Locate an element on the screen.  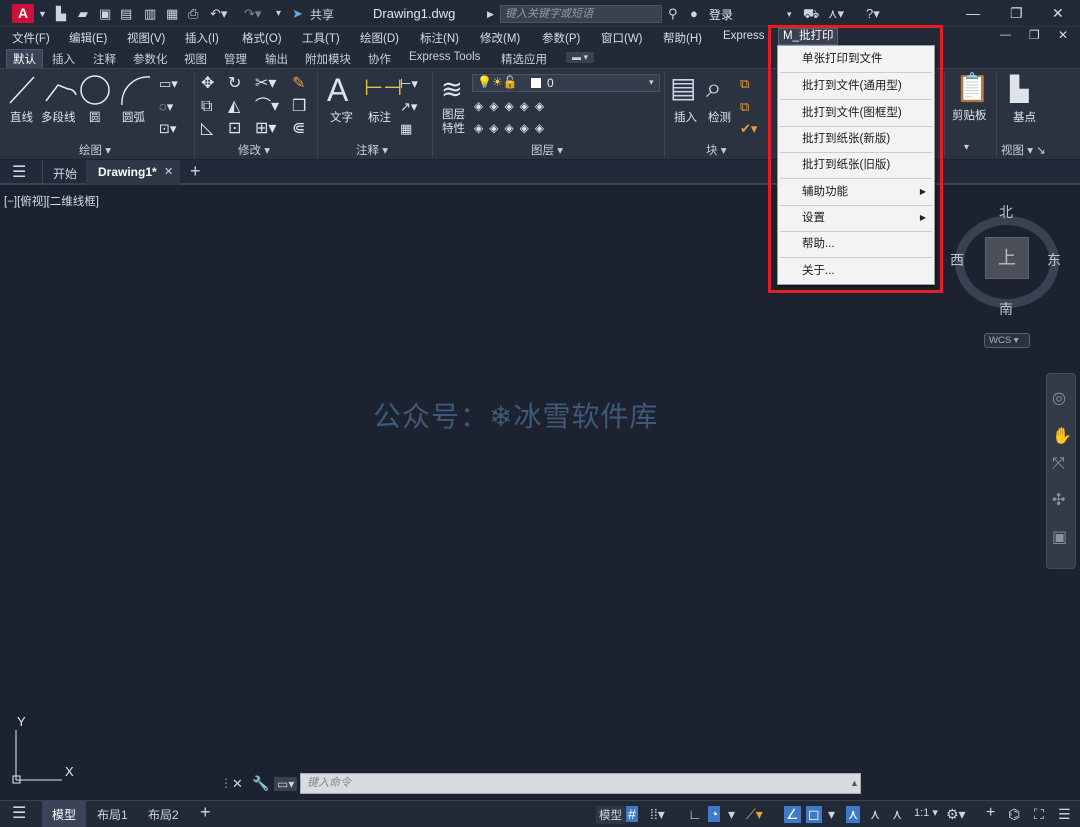
auto-scale-icon: ⋏ is located at coordinates (875, 814).